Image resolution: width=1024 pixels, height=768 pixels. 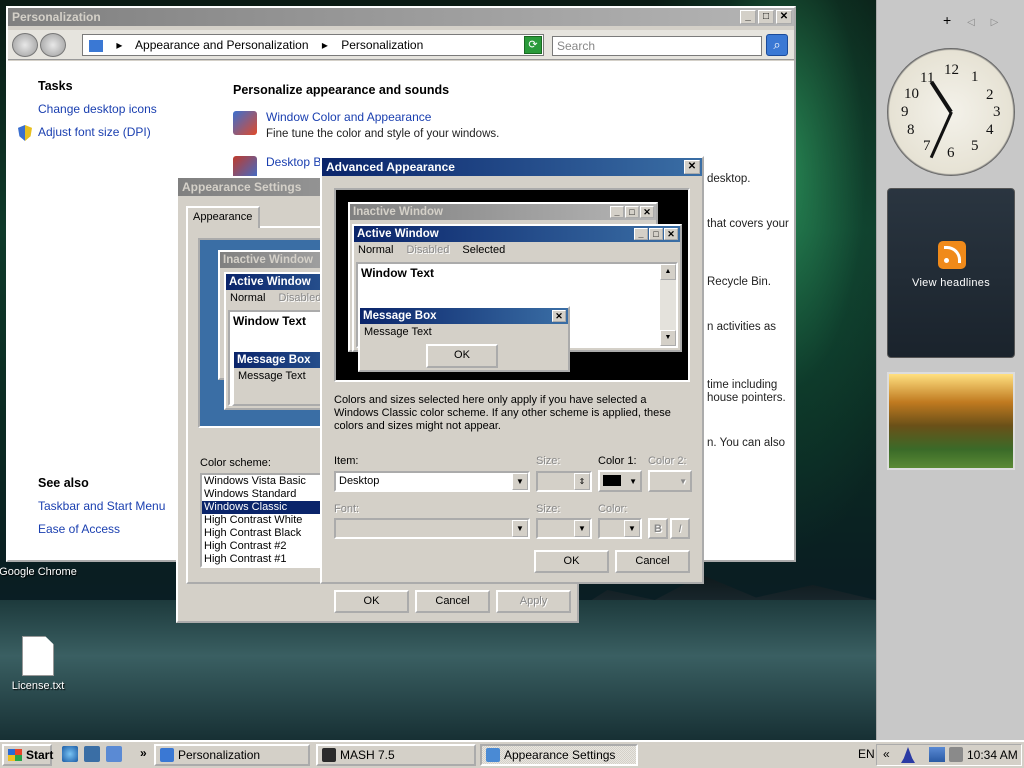 I want to click on maximize-button: □, so click(x=766, y=17).